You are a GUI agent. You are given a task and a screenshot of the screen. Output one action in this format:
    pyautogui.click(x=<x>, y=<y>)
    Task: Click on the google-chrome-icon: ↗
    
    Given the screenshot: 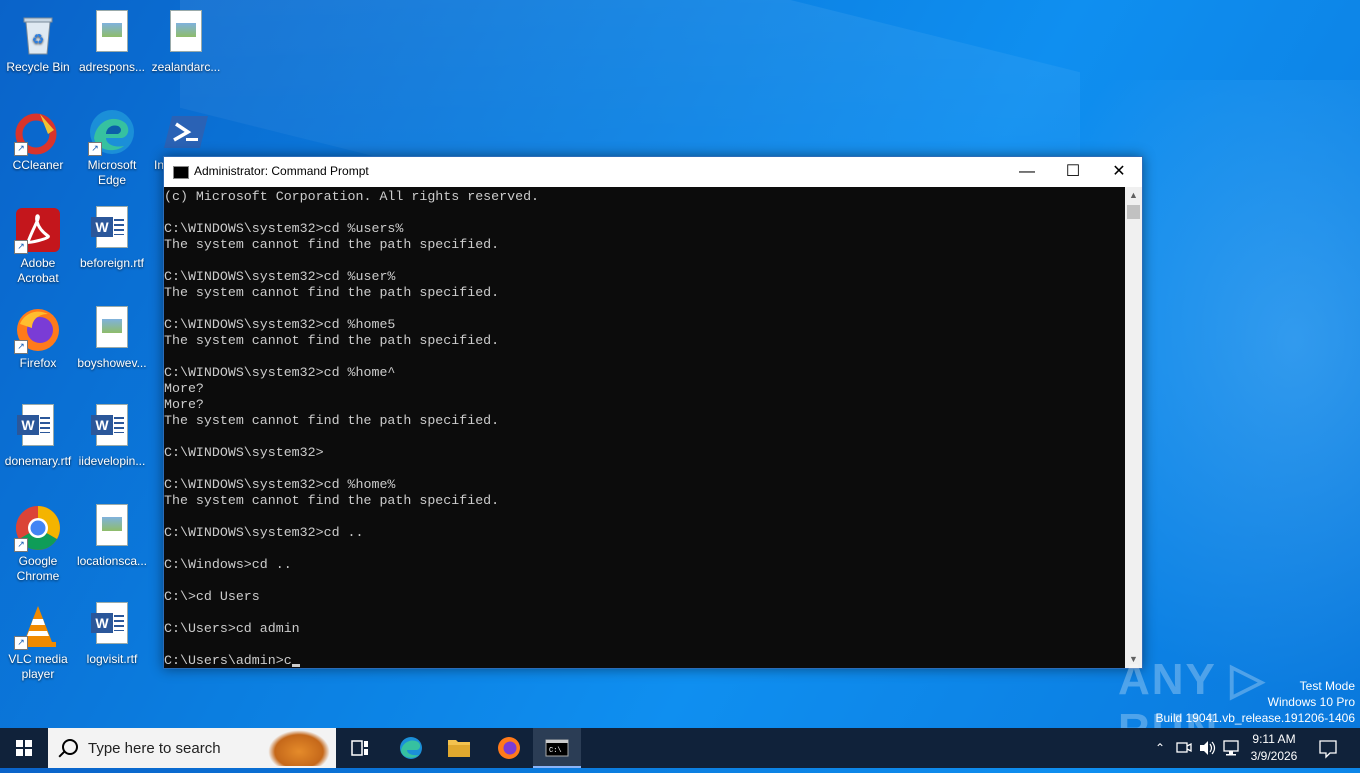 What is the action you would take?
    pyautogui.click(x=38, y=528)
    